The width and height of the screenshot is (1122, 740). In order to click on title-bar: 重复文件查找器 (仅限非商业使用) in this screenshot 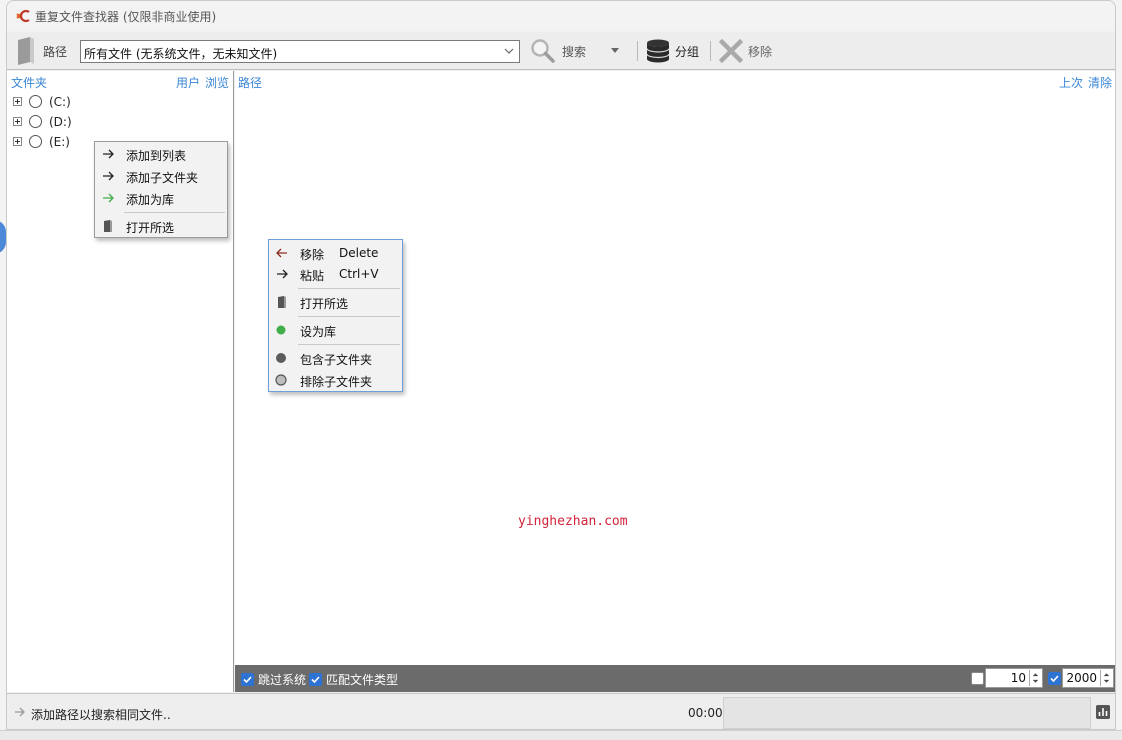, I will do `click(561, 16)`.